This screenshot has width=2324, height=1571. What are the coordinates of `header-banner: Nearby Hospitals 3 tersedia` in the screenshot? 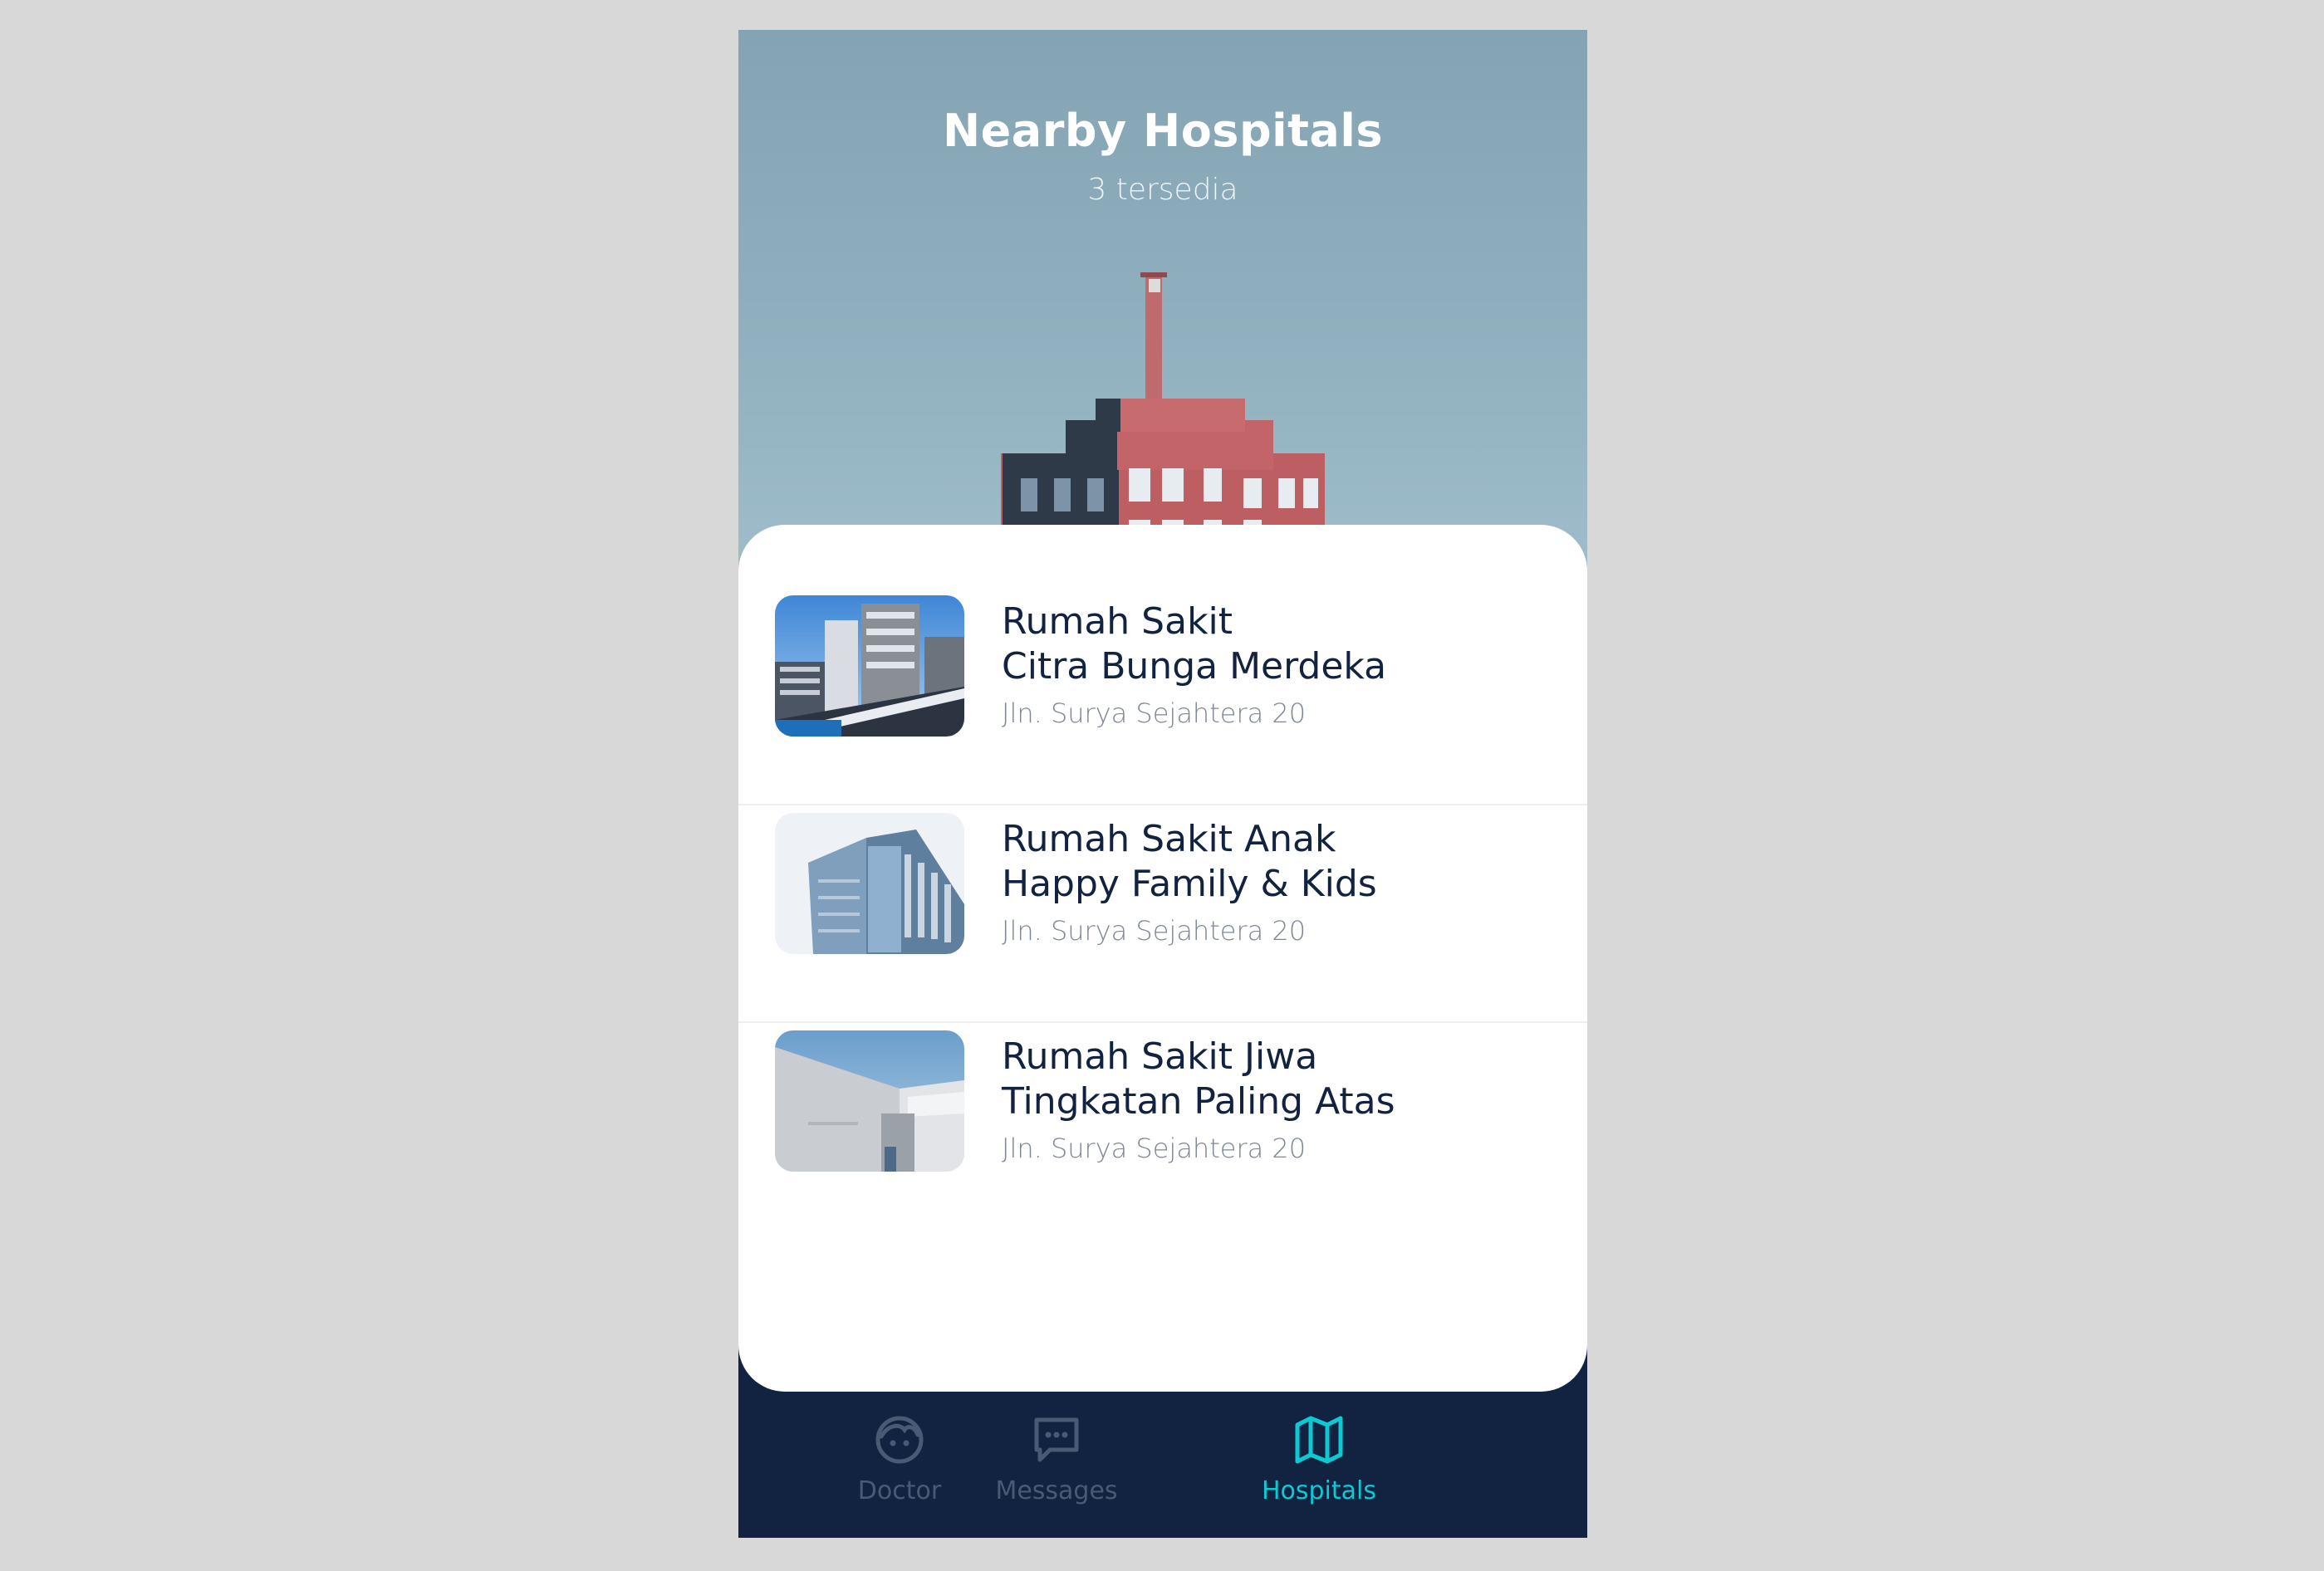 It's located at (1162, 320).